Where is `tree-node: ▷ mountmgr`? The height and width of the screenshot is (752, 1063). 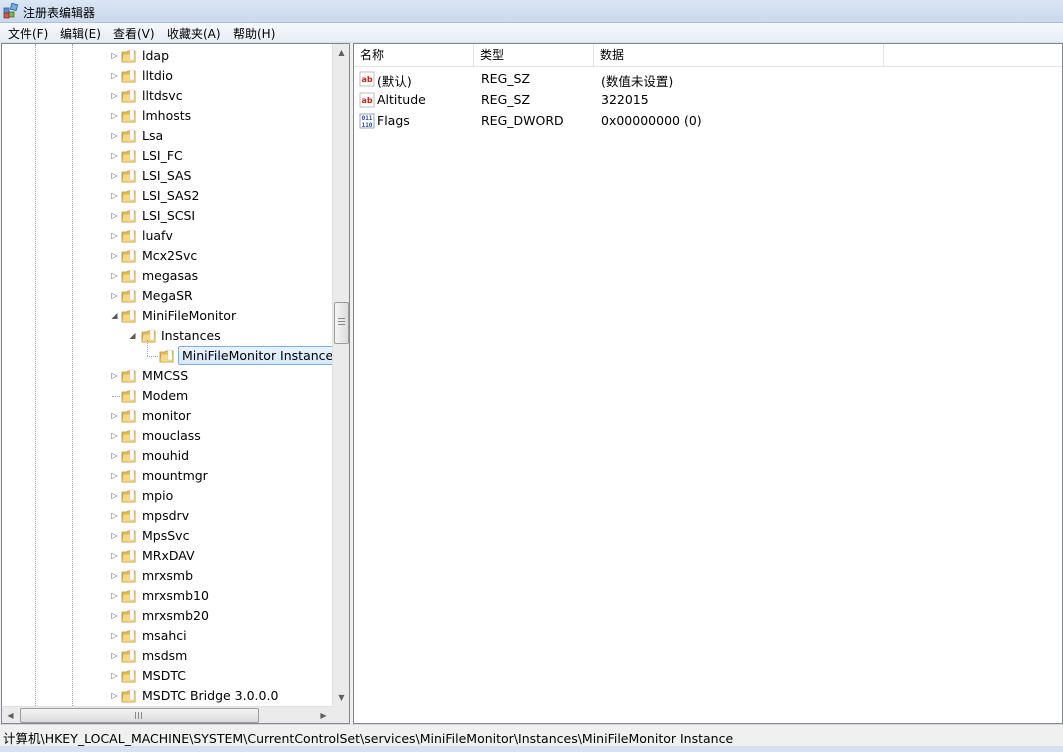 tree-node: ▷ mountmgr is located at coordinates (167, 476).